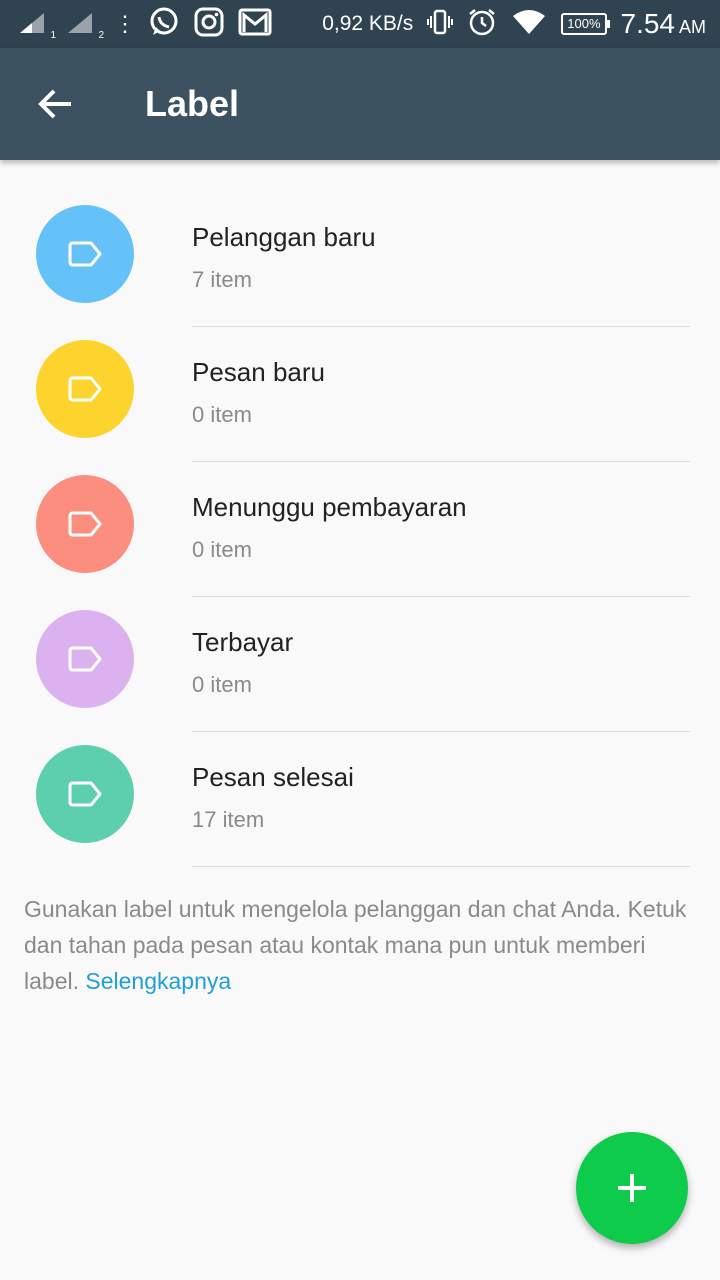  Describe the element at coordinates (648, 23) in the screenshot. I see `clock-time: 7.54` at that location.